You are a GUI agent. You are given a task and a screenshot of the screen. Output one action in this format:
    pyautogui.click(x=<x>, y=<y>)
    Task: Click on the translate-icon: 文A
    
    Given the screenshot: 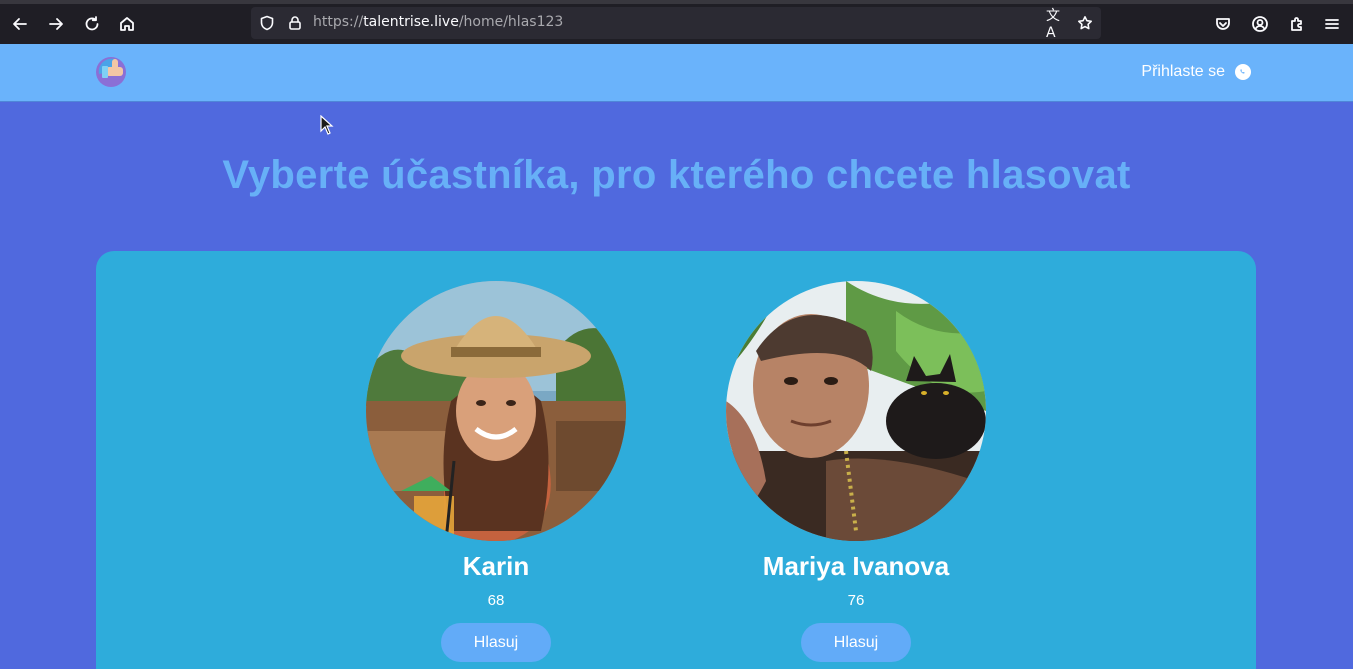 What is the action you would take?
    pyautogui.click(x=1055, y=24)
    